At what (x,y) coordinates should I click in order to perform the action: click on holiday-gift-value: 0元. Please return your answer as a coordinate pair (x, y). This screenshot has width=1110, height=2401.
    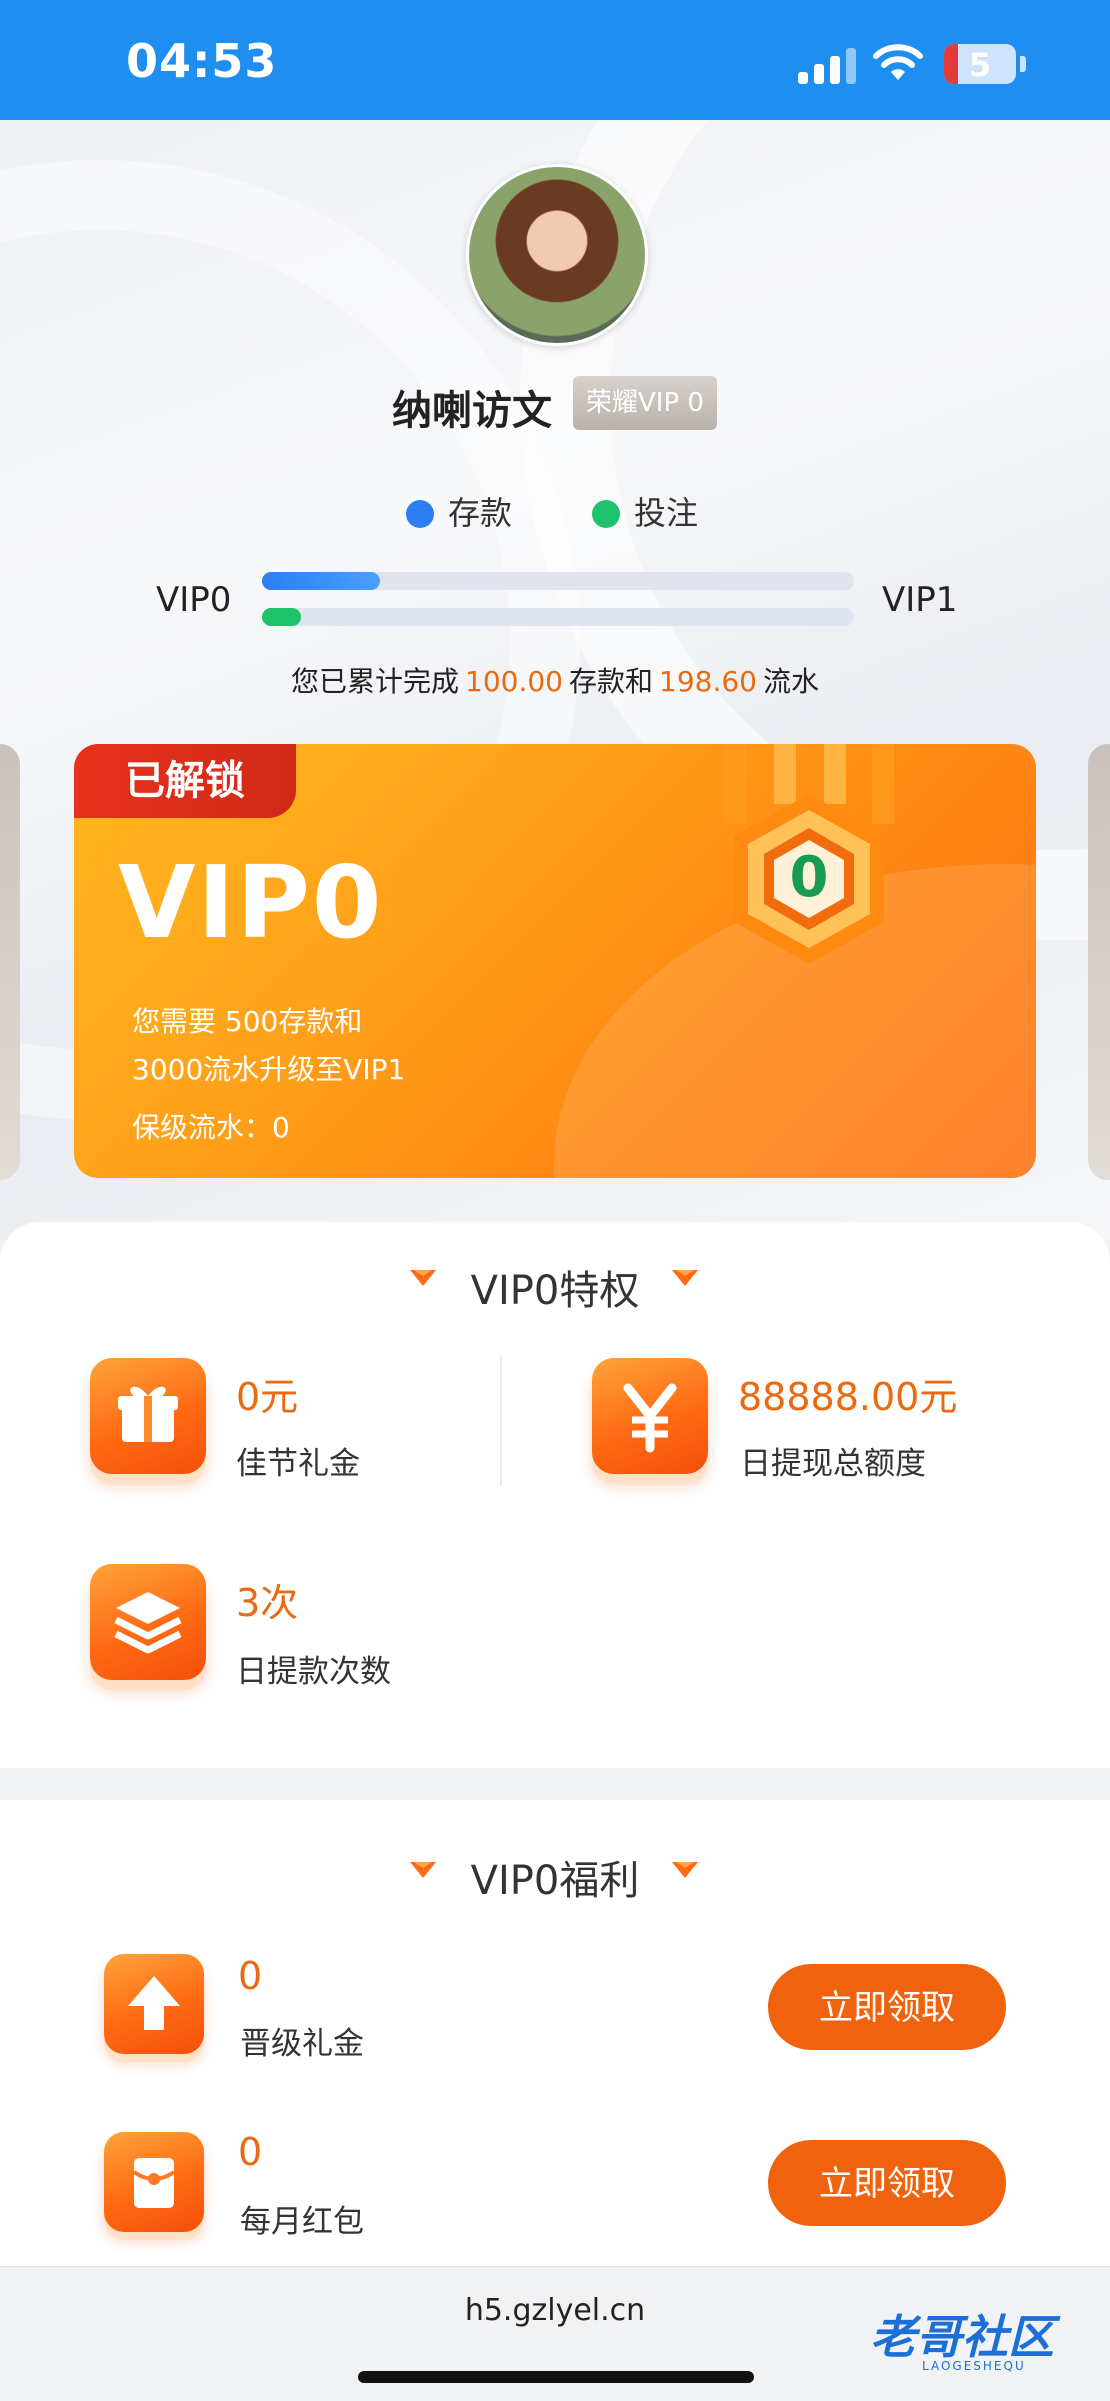
    Looking at the image, I should click on (267, 1397).